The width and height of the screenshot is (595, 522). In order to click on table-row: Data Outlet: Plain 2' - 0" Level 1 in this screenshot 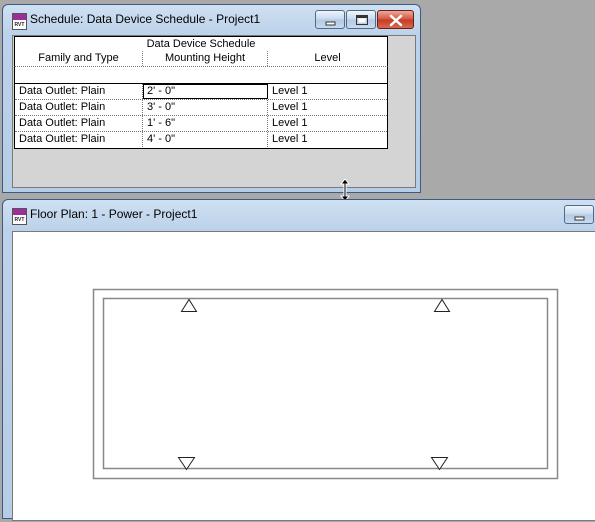, I will do `click(201, 92)`.